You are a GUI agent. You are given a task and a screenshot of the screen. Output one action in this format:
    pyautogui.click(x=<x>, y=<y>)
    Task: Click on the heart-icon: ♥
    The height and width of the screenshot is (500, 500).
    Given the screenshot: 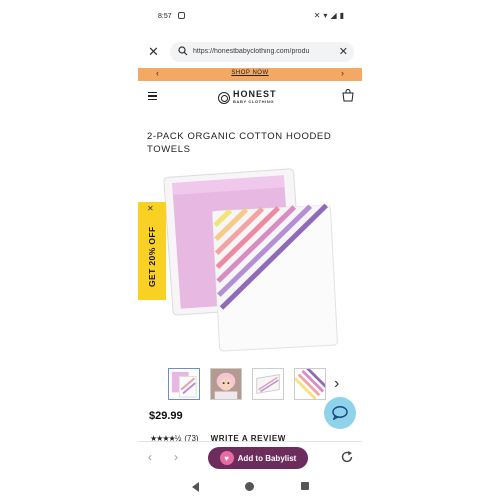 What is the action you would take?
    pyautogui.click(x=226, y=458)
    